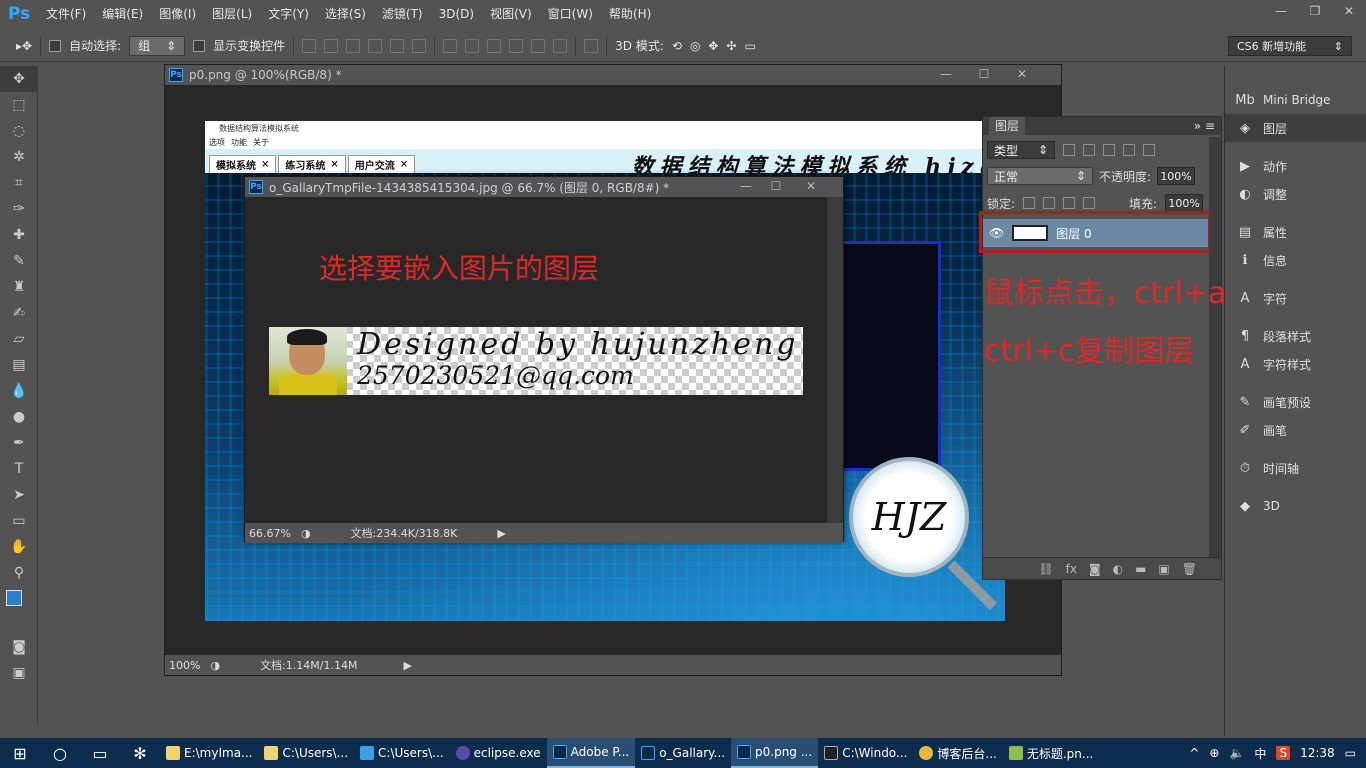 The height and width of the screenshot is (768, 1366). Describe the element at coordinates (516, 45) in the screenshot. I see `distribute-left-icon` at that location.